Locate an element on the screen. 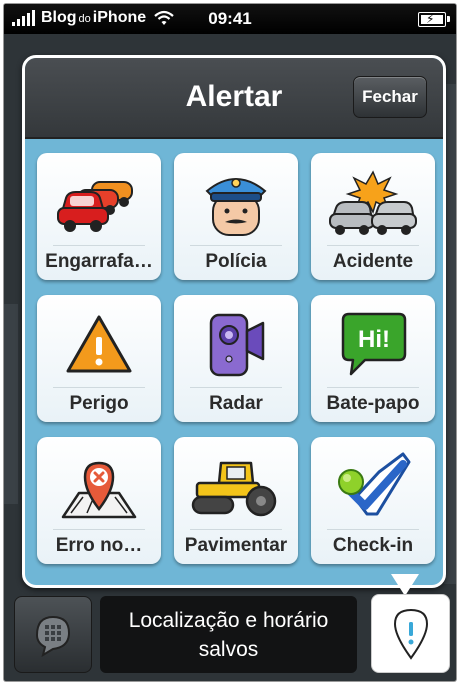 This screenshot has width=460, height=685. map-error-icon is located at coordinates (99, 487).